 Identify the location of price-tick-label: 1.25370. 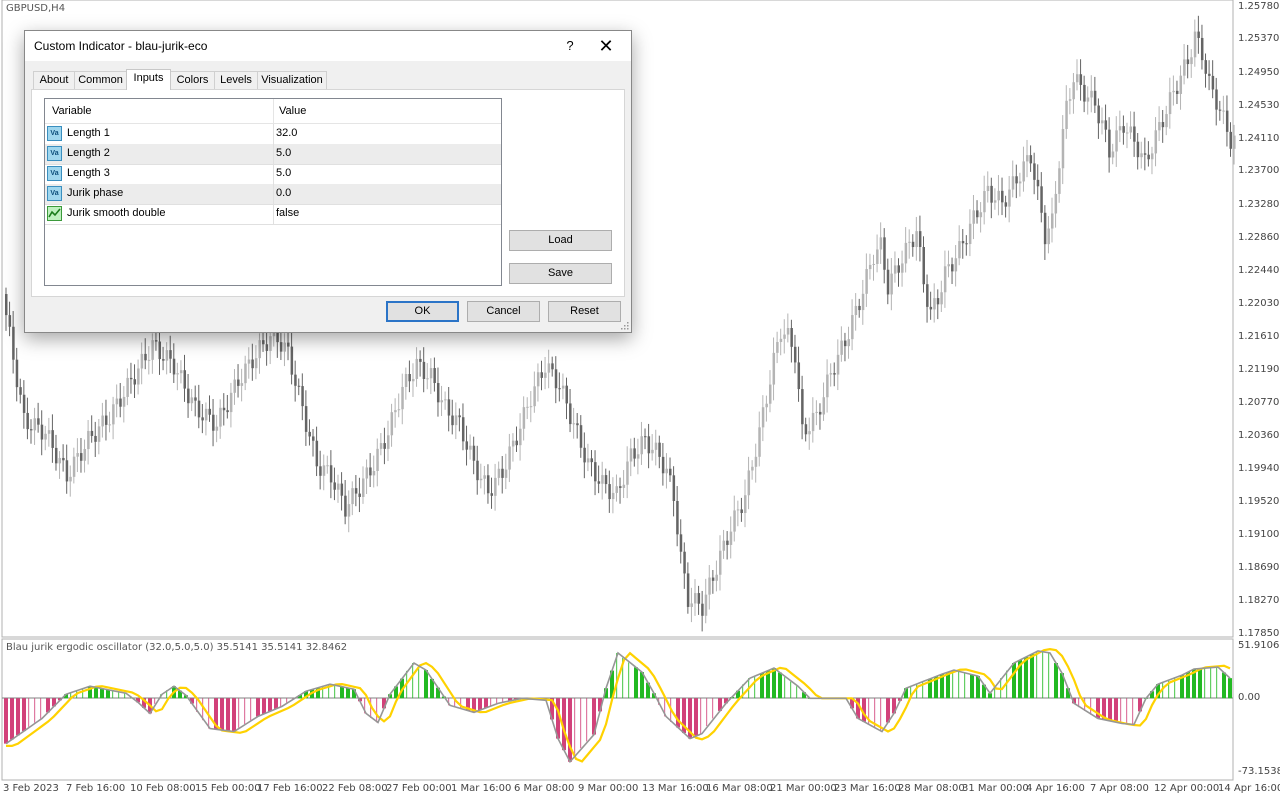
(1259, 39).